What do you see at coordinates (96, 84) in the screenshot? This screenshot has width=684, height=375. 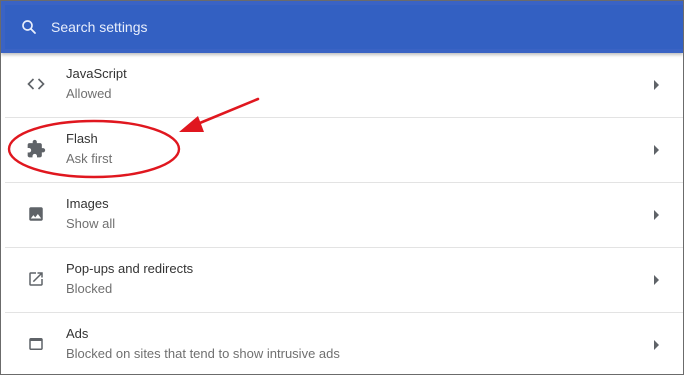 I see `row-text: JavaScript Allowed` at bounding box center [96, 84].